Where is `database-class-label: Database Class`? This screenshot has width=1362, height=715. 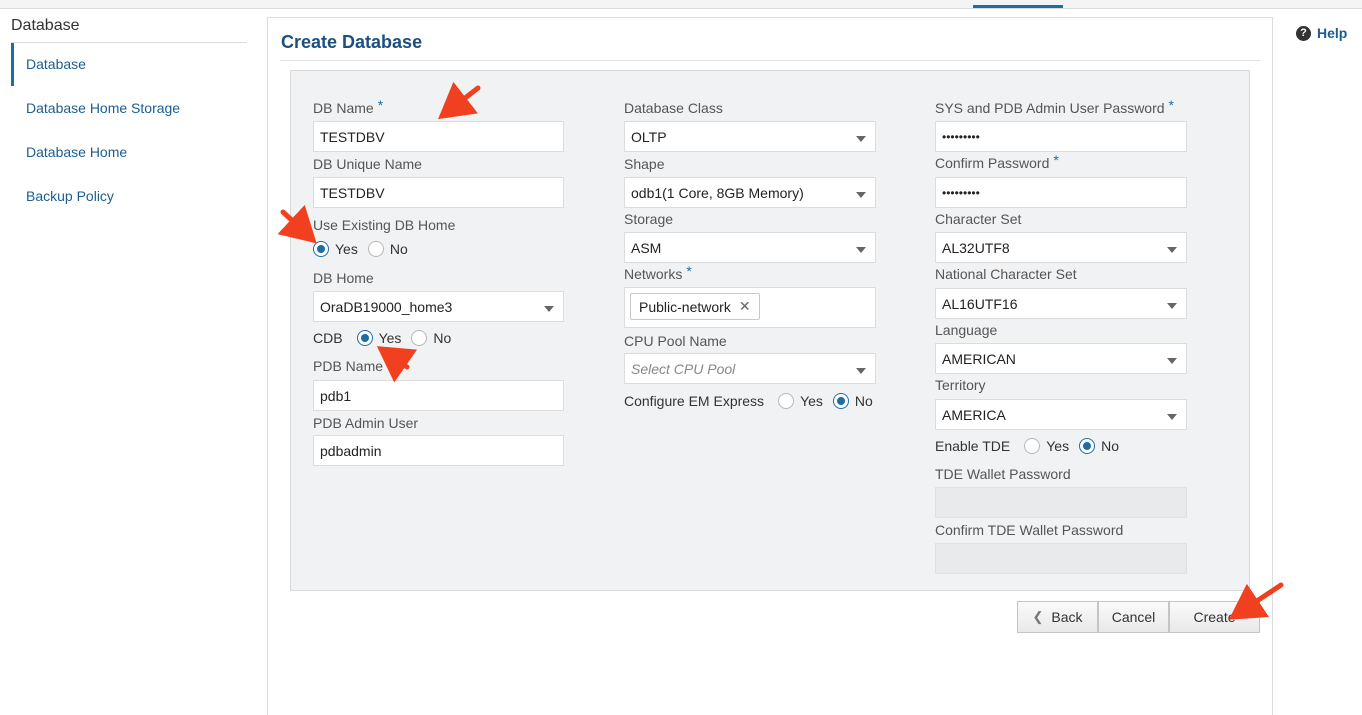 database-class-label: Database Class is located at coordinates (673, 108).